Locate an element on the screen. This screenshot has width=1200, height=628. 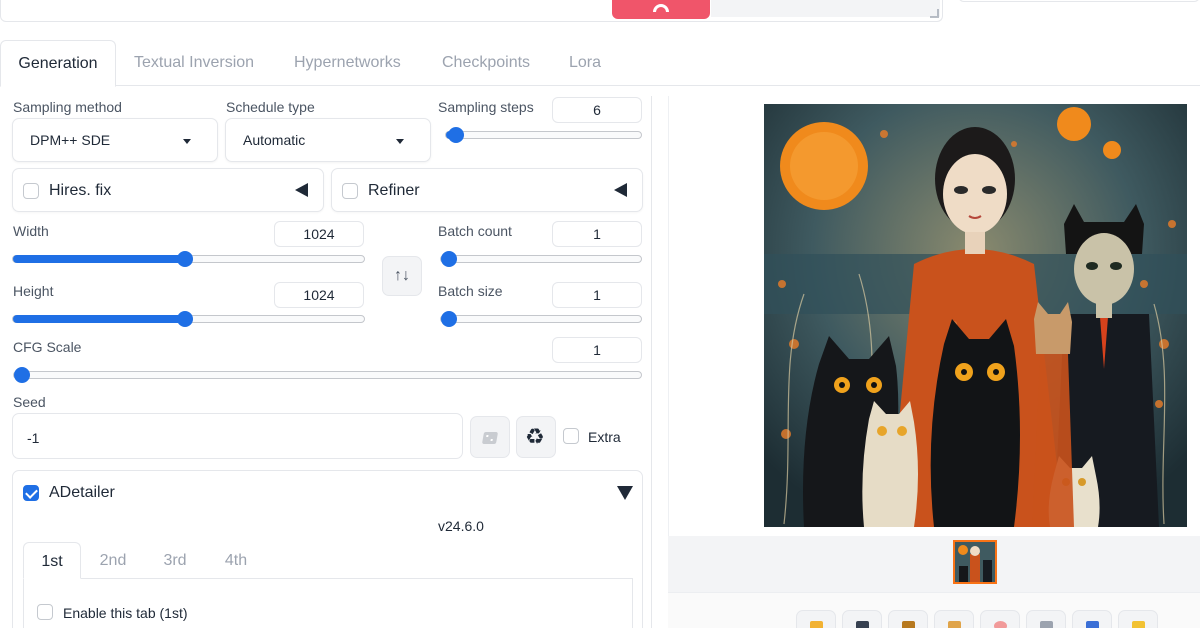
extra-seed-label: Extra is located at coordinates (604, 437).